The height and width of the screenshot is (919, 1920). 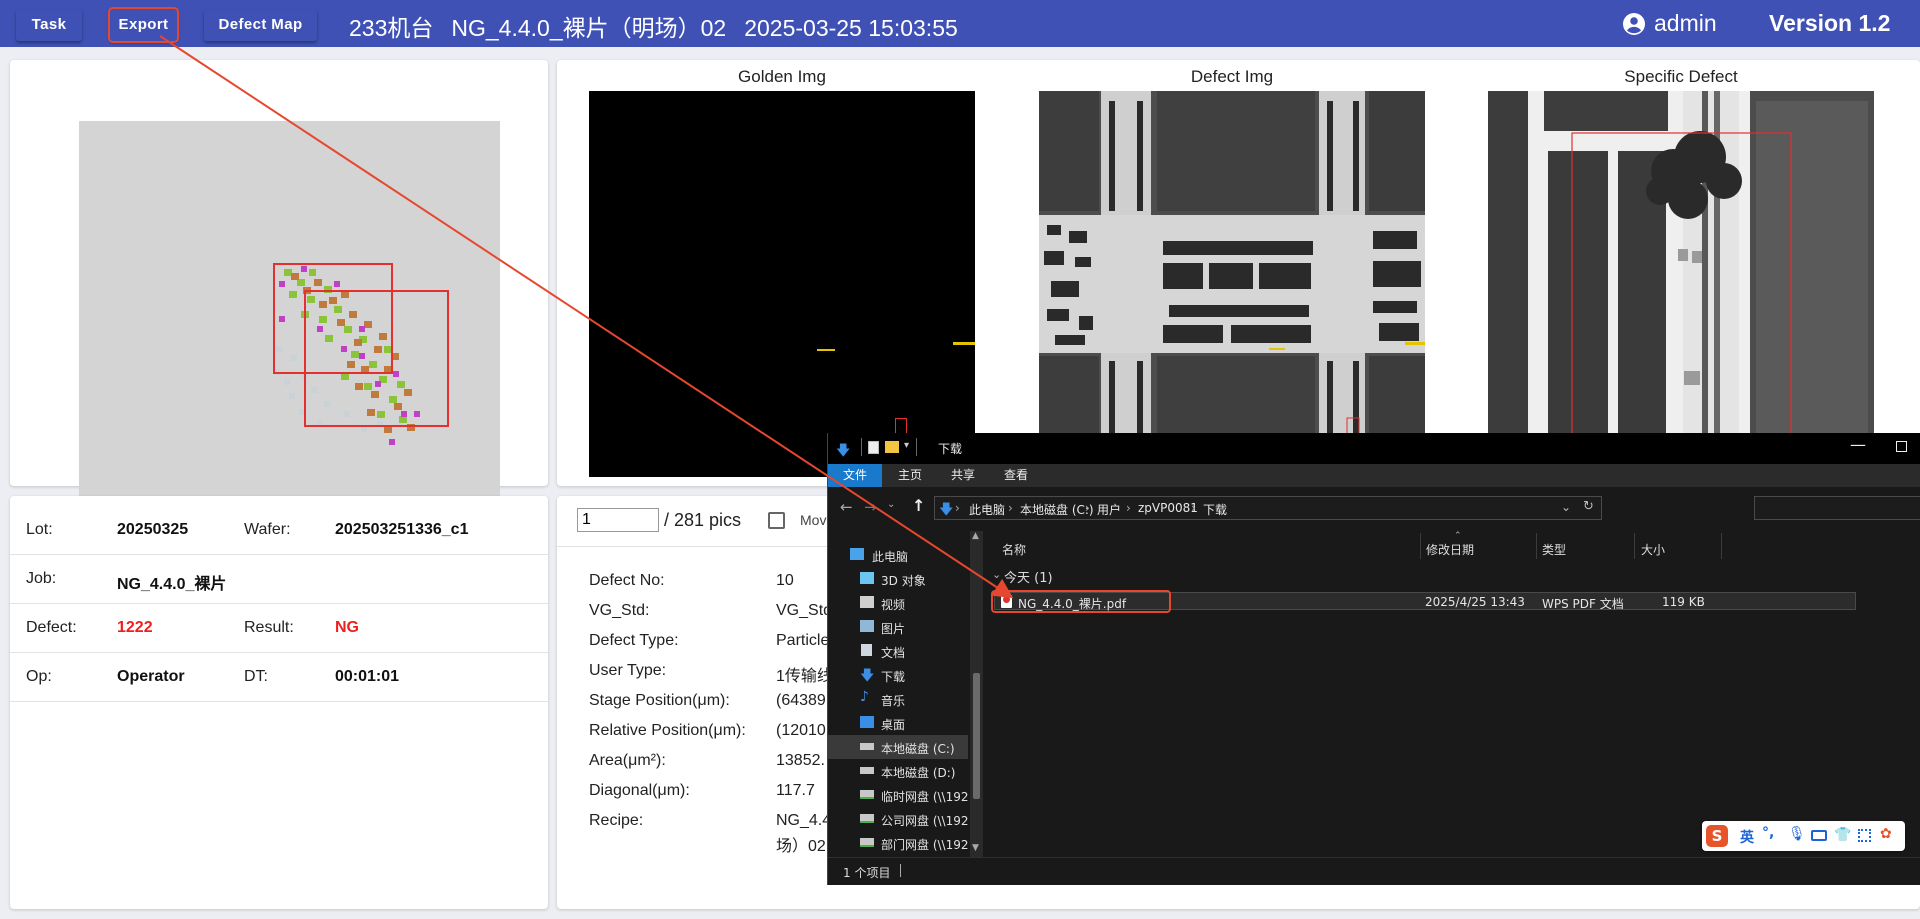 What do you see at coordinates (1819, 835) in the screenshot?
I see `keyboard-icon` at bounding box center [1819, 835].